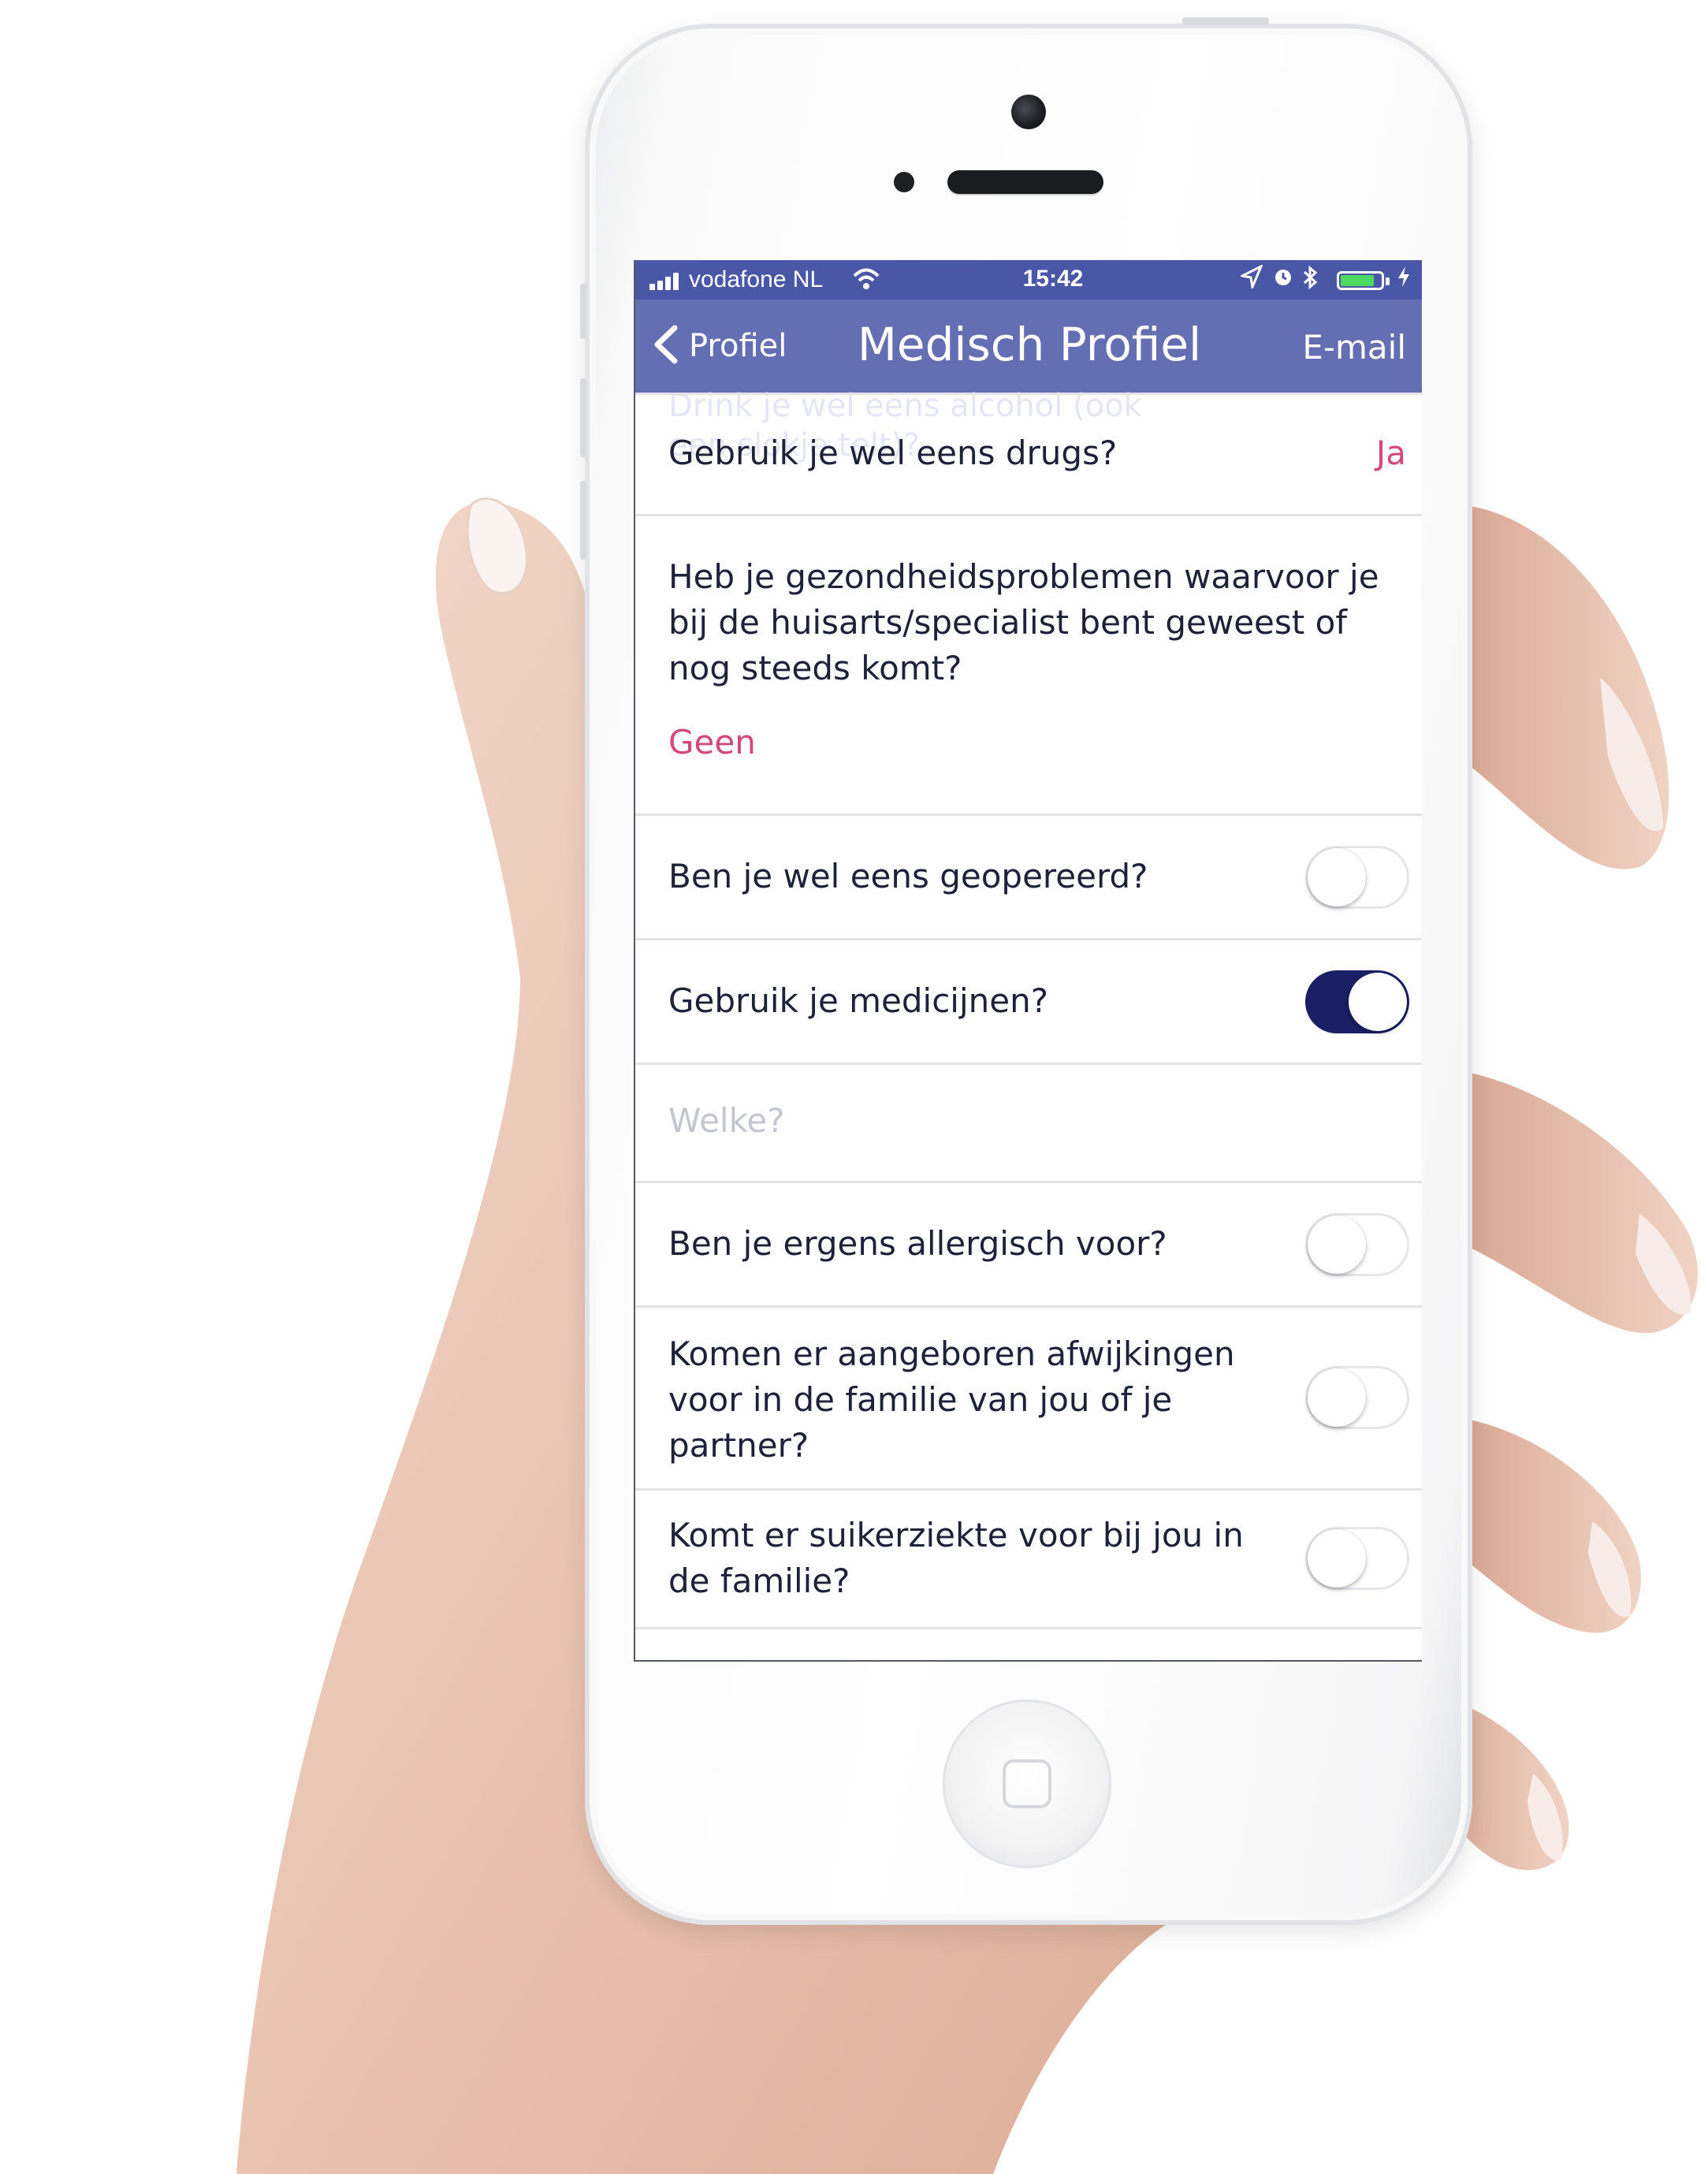 This screenshot has width=1708, height=2174. I want to click on proximity-sensor, so click(904, 182).